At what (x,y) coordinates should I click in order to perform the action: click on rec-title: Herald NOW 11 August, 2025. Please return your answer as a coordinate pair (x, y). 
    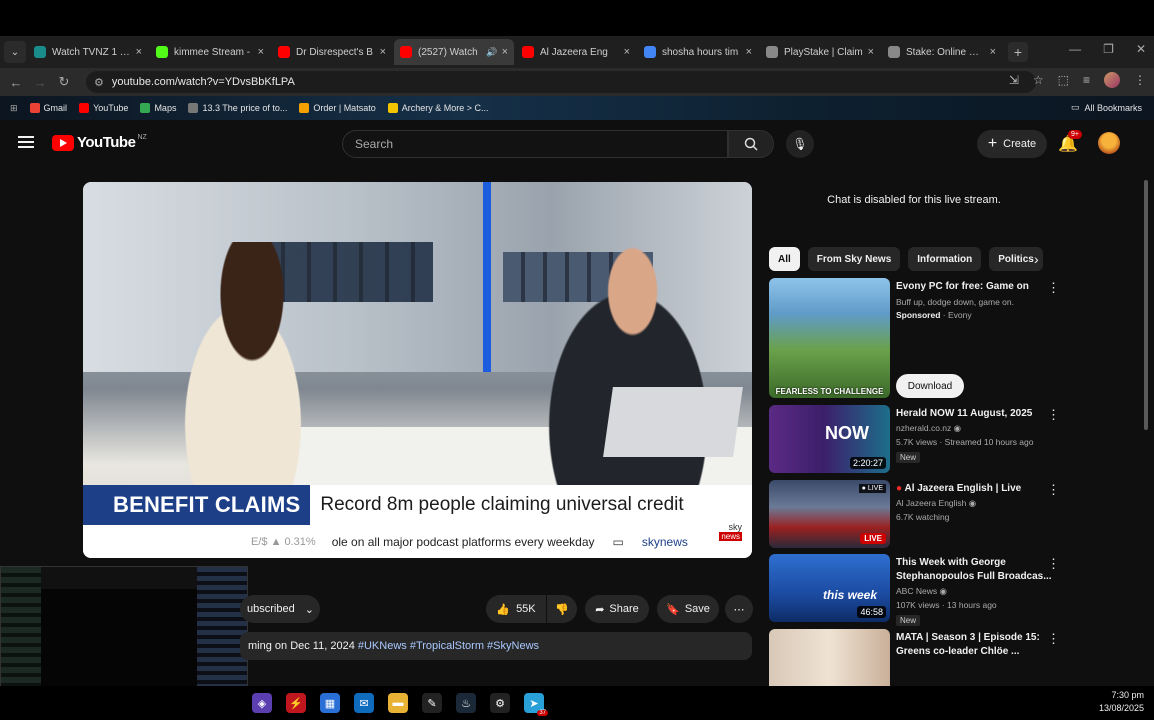
    Looking at the image, I should click on (976, 414).